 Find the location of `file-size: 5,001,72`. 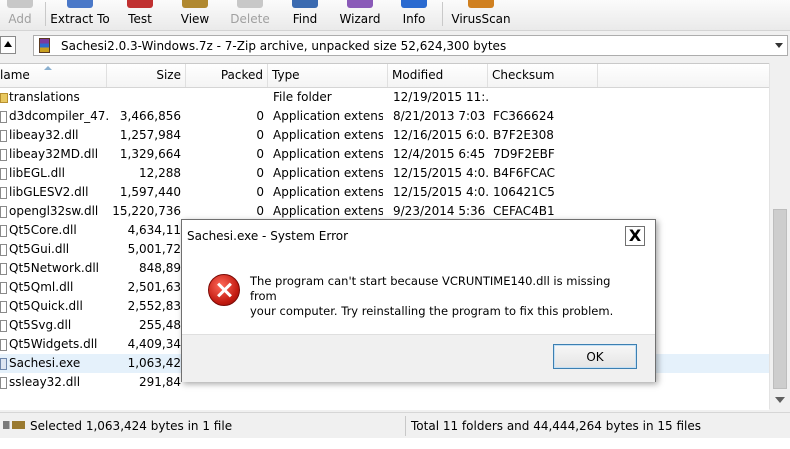

file-size: 5,001,72 is located at coordinates (154, 249).